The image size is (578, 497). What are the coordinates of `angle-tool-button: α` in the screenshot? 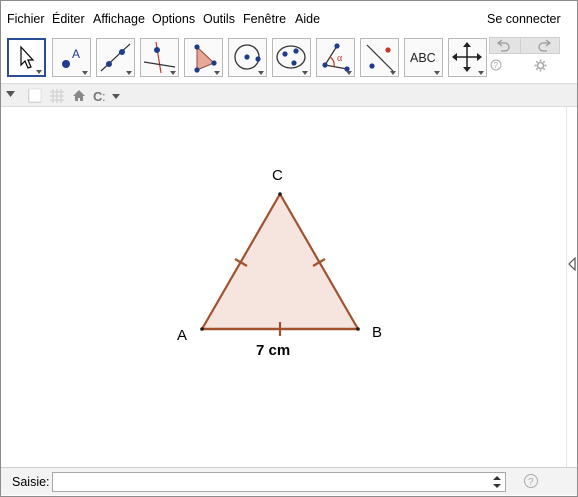 It's located at (335, 57).